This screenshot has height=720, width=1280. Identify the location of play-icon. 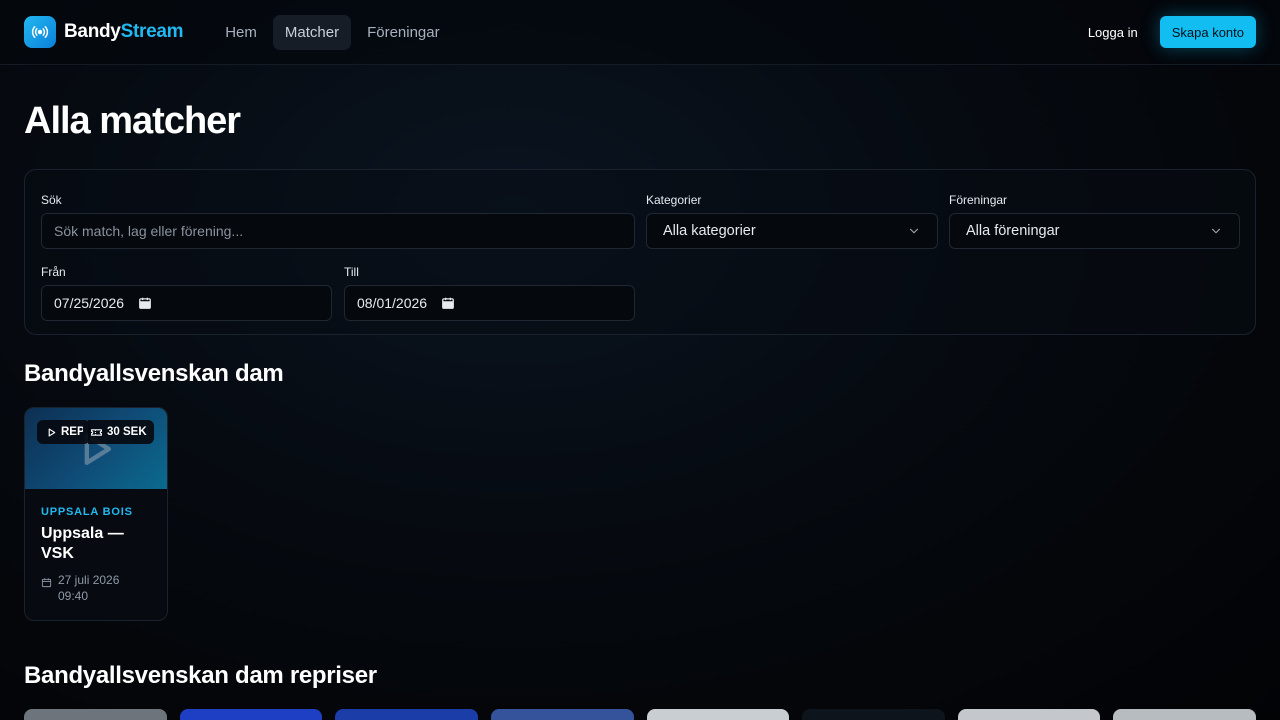
(52, 432).